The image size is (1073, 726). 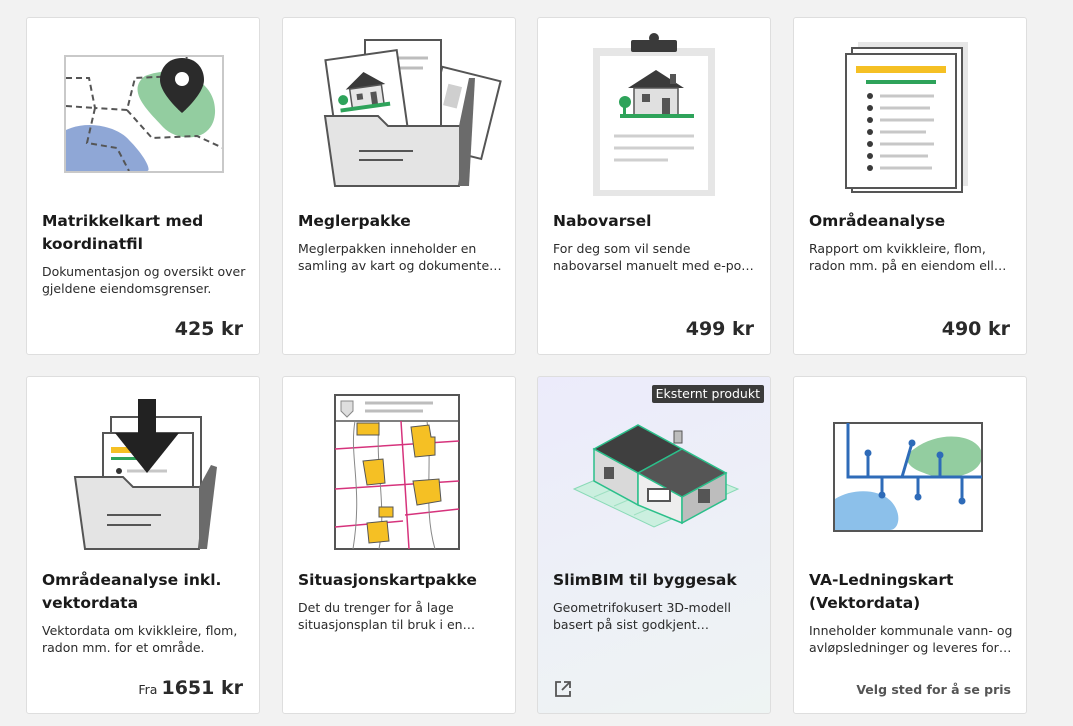 What do you see at coordinates (148, 689) in the screenshot?
I see `price-prefix: Fra` at bounding box center [148, 689].